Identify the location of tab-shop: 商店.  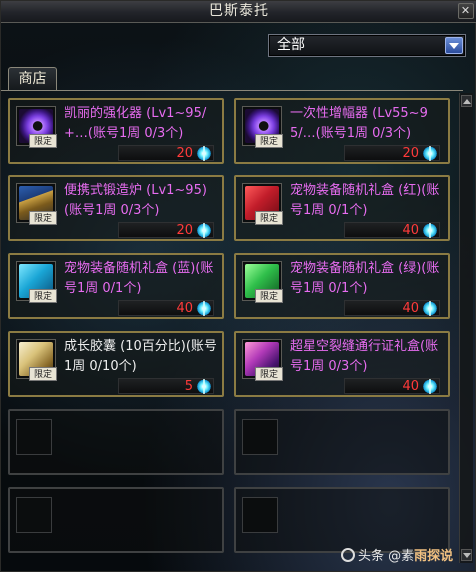
(32, 79).